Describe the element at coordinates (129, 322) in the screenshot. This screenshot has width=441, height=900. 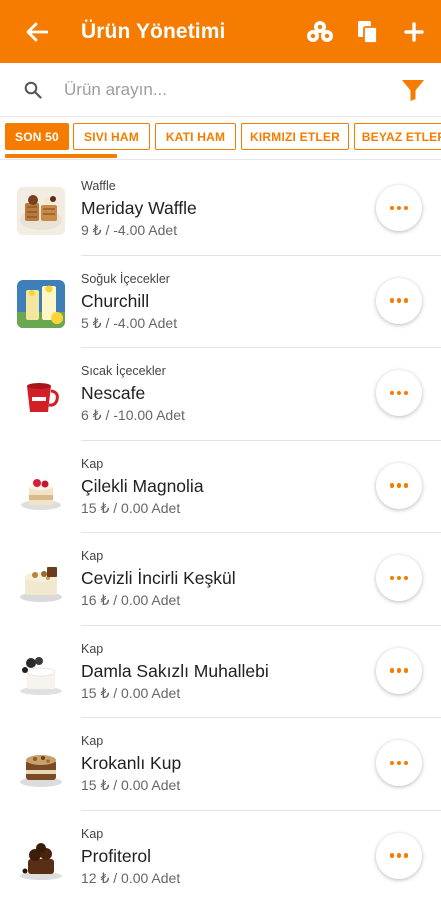
I see `product-price-stock: 5 ₺ / -4.00 Adet` at that location.